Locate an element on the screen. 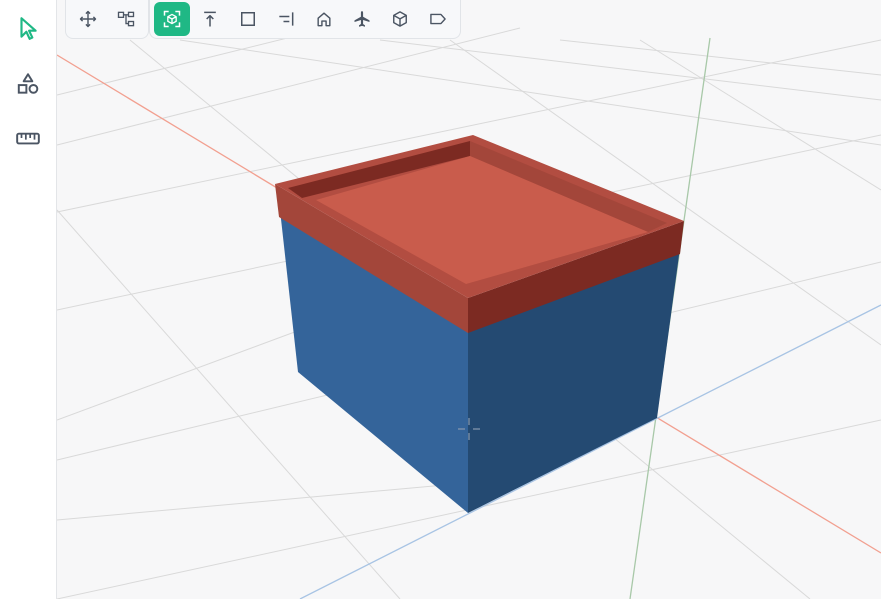 The width and height of the screenshot is (881, 599). view-top-button is located at coordinates (210, 19).